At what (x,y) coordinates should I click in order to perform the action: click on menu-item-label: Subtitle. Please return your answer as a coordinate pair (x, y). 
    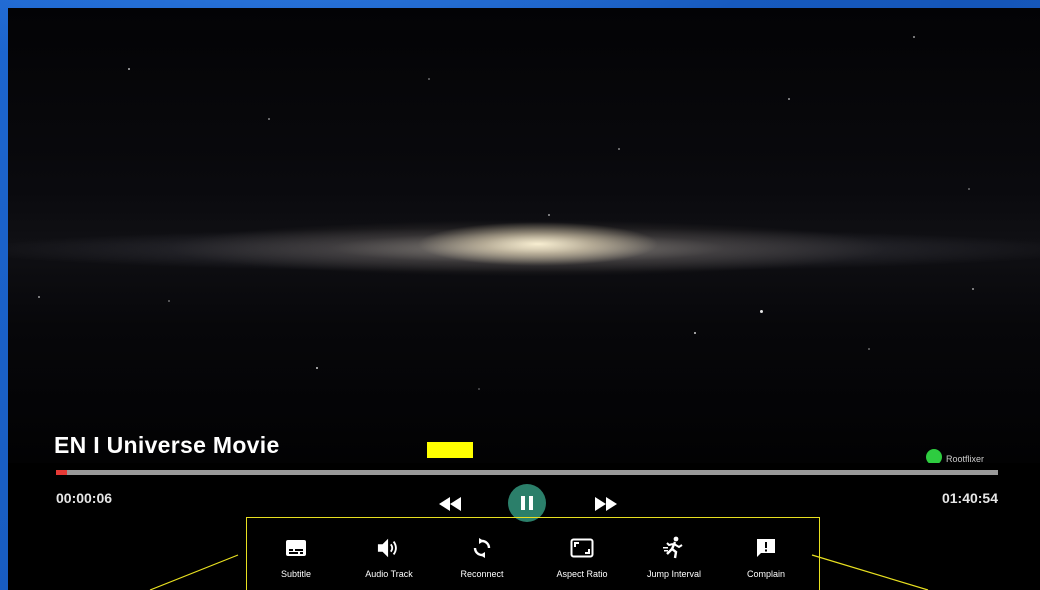
    Looking at the image, I should click on (296, 574).